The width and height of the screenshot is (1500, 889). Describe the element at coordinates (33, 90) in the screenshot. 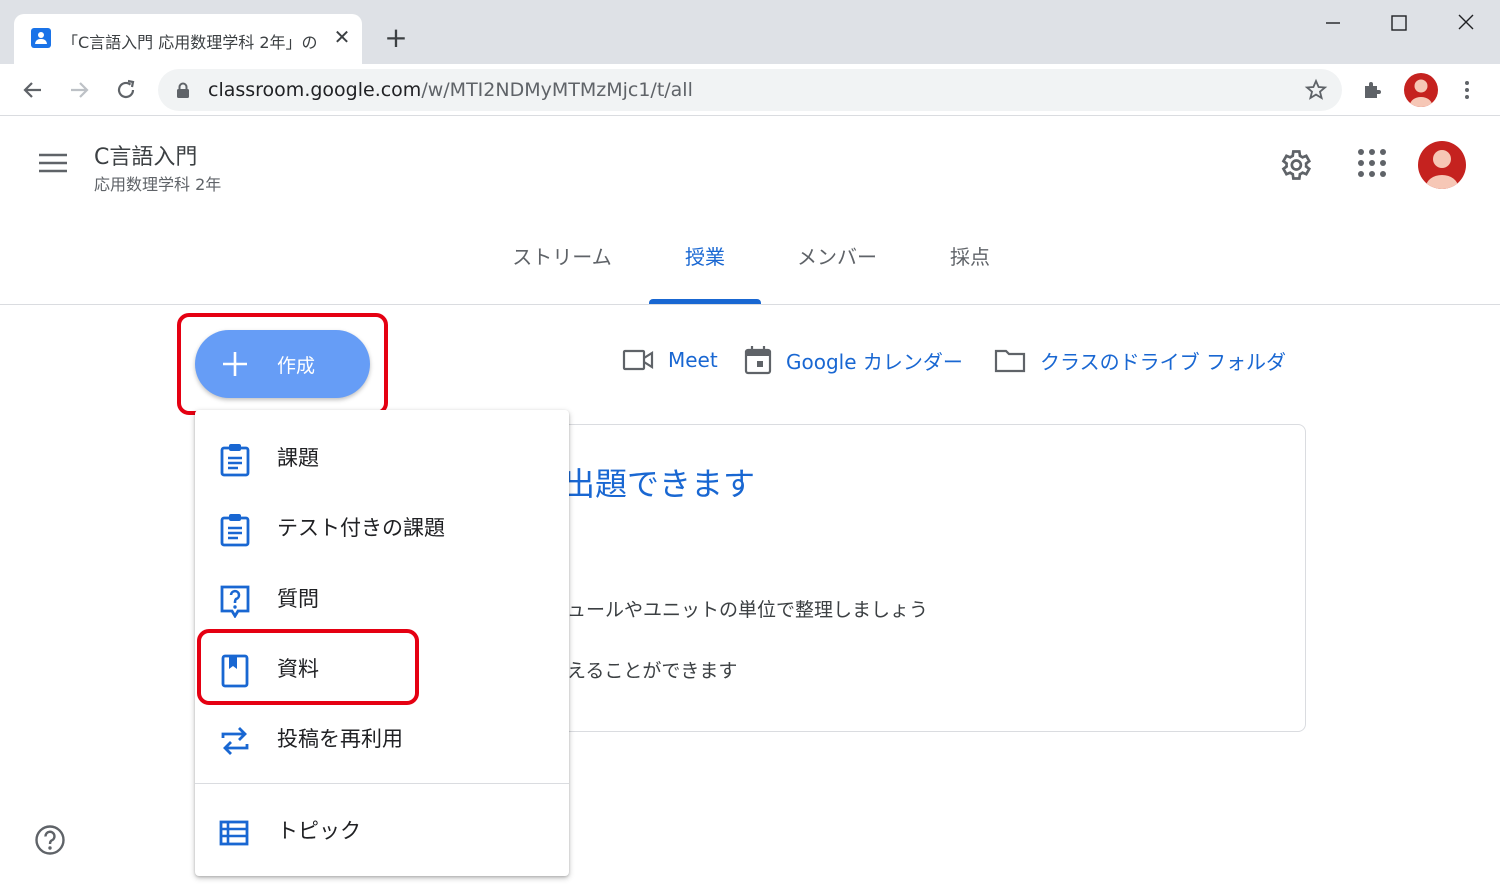

I see `back-arrow-icon` at that location.